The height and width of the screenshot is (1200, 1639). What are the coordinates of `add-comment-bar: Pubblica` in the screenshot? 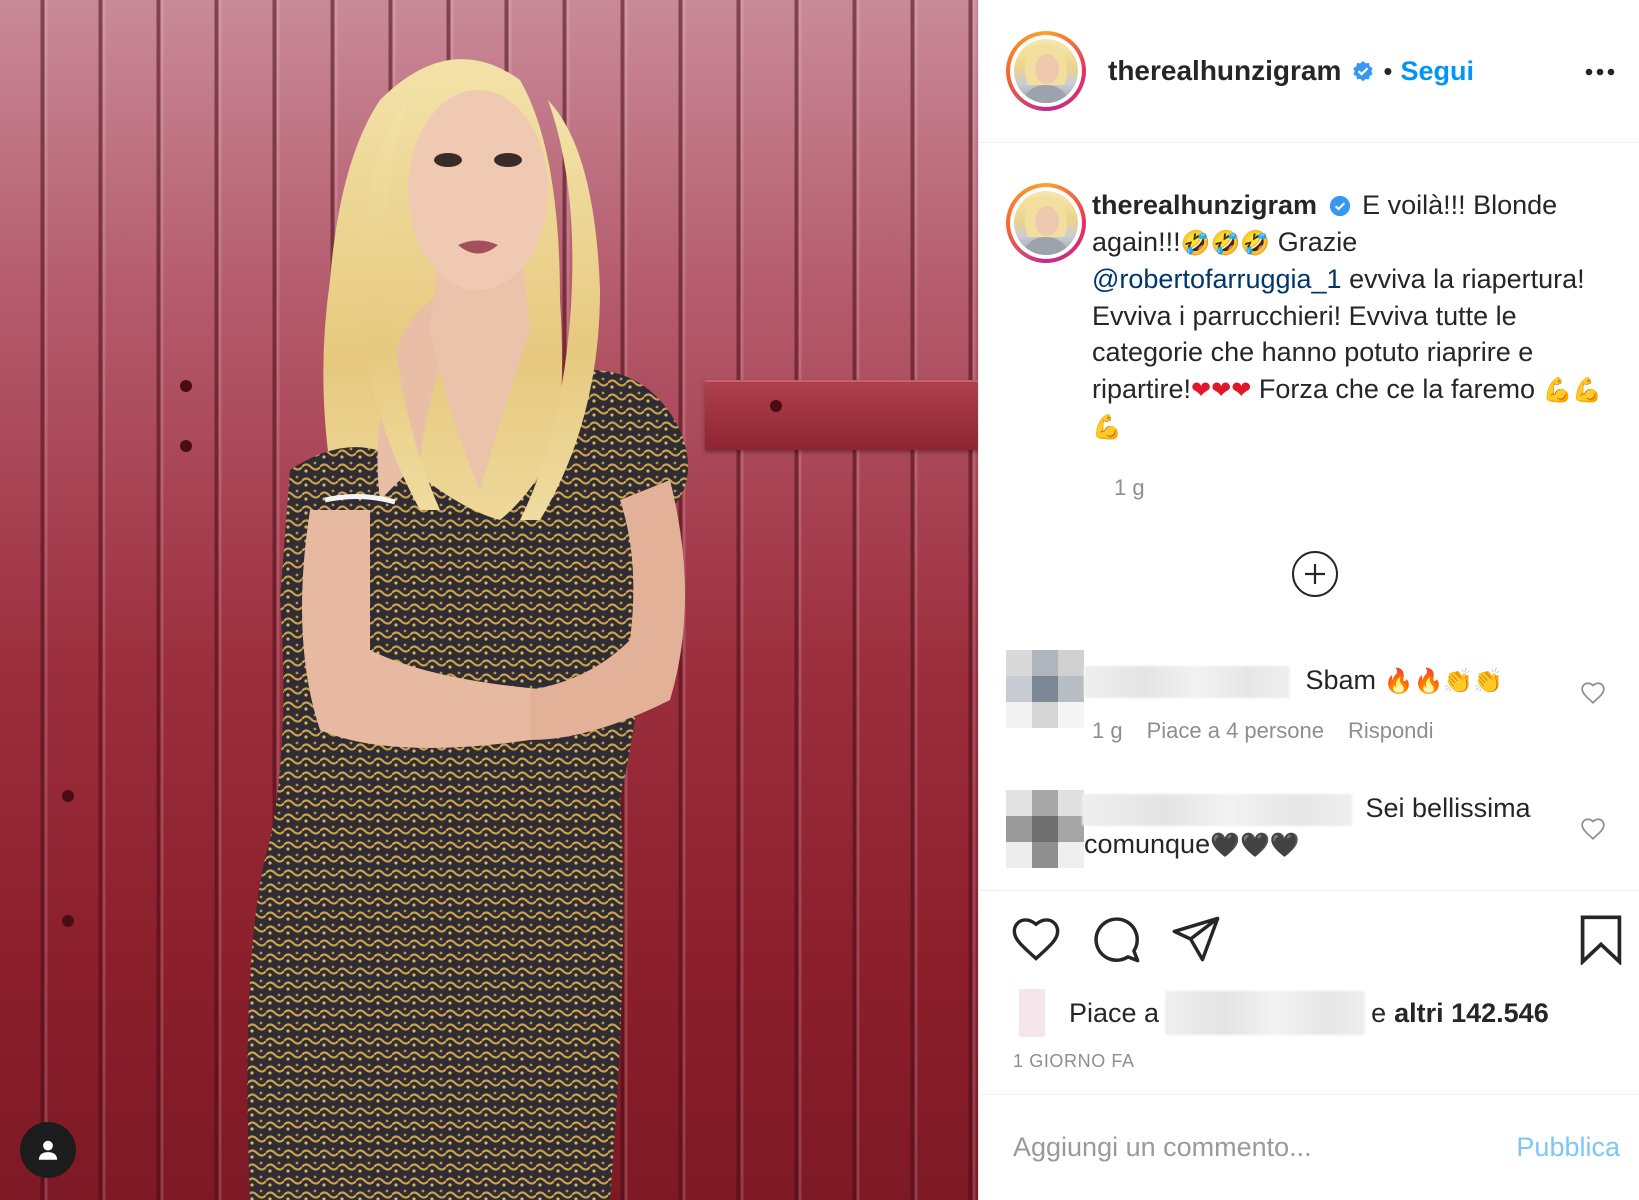 It's located at (1309, 1147).